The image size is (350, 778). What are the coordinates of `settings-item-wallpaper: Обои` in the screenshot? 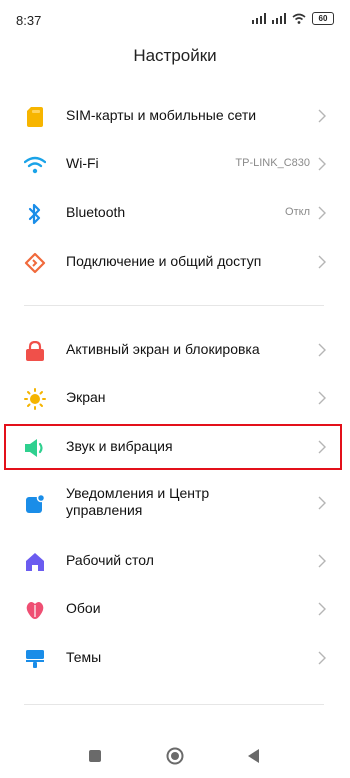 It's located at (175, 609).